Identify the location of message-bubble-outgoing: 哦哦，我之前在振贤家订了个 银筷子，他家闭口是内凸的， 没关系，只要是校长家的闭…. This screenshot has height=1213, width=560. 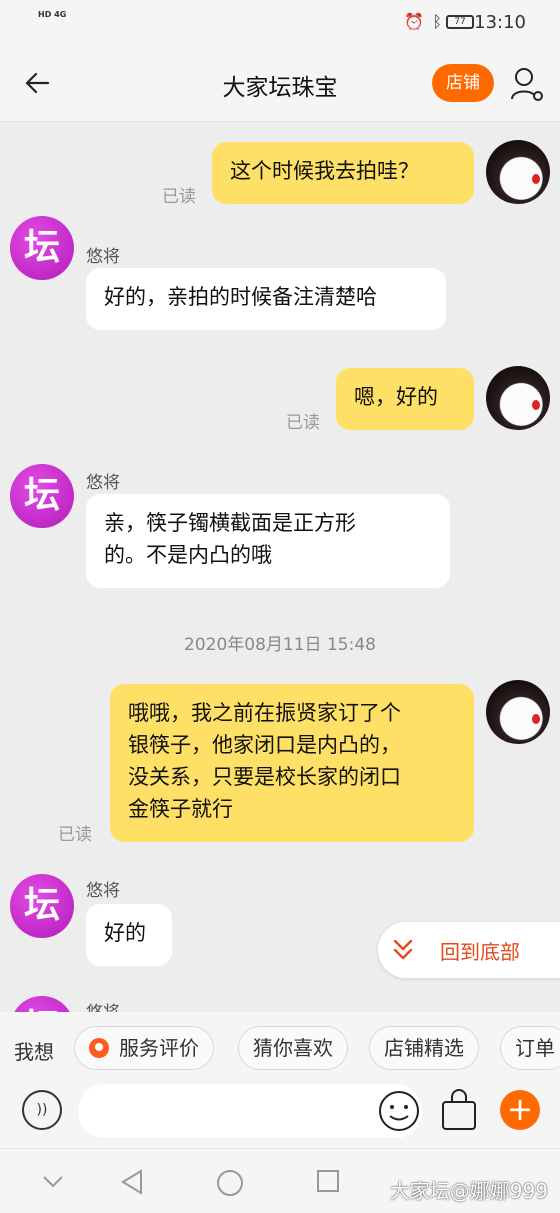
(292, 763).